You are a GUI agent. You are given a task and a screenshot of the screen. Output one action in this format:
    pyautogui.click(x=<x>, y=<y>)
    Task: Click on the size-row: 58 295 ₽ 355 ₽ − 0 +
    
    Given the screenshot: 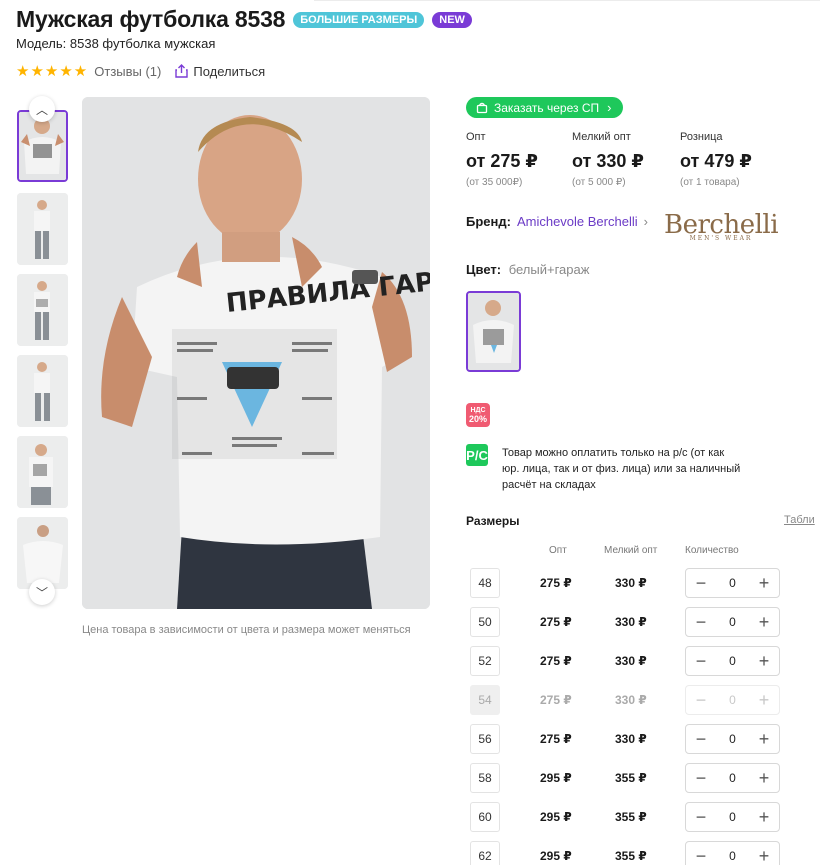 What is the action you would take?
    pyautogui.click(x=635, y=778)
    